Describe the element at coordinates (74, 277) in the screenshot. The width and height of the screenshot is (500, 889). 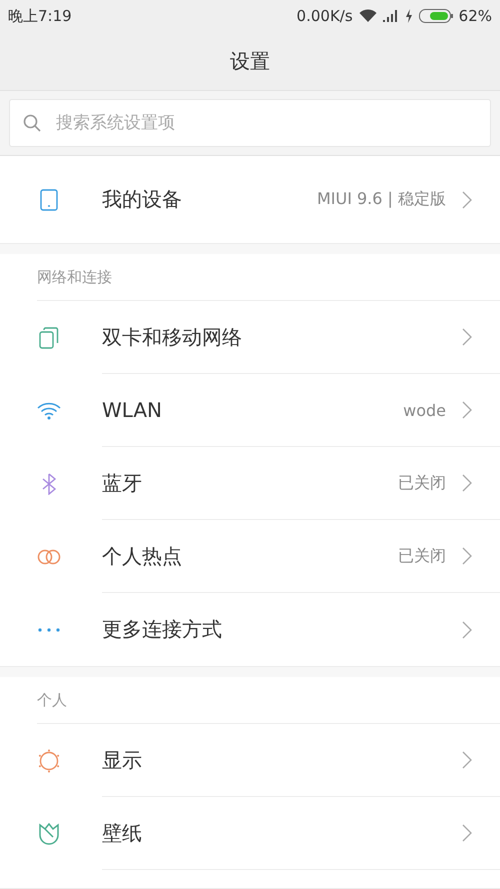
I see `section-header: 网络和连接` at that location.